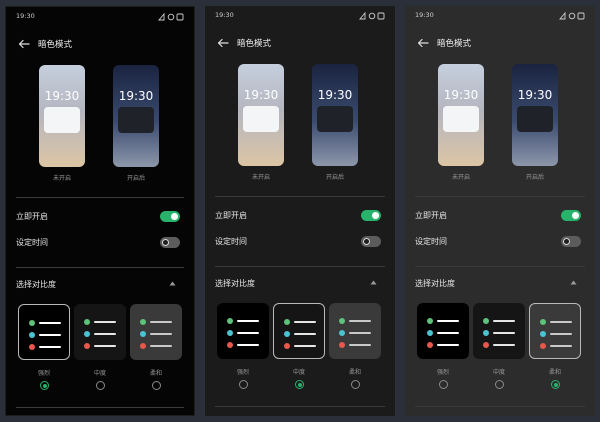 This screenshot has width=600, height=422. Describe the element at coordinates (534, 177) in the screenshot. I see `preview-on-label: 开启后` at that location.